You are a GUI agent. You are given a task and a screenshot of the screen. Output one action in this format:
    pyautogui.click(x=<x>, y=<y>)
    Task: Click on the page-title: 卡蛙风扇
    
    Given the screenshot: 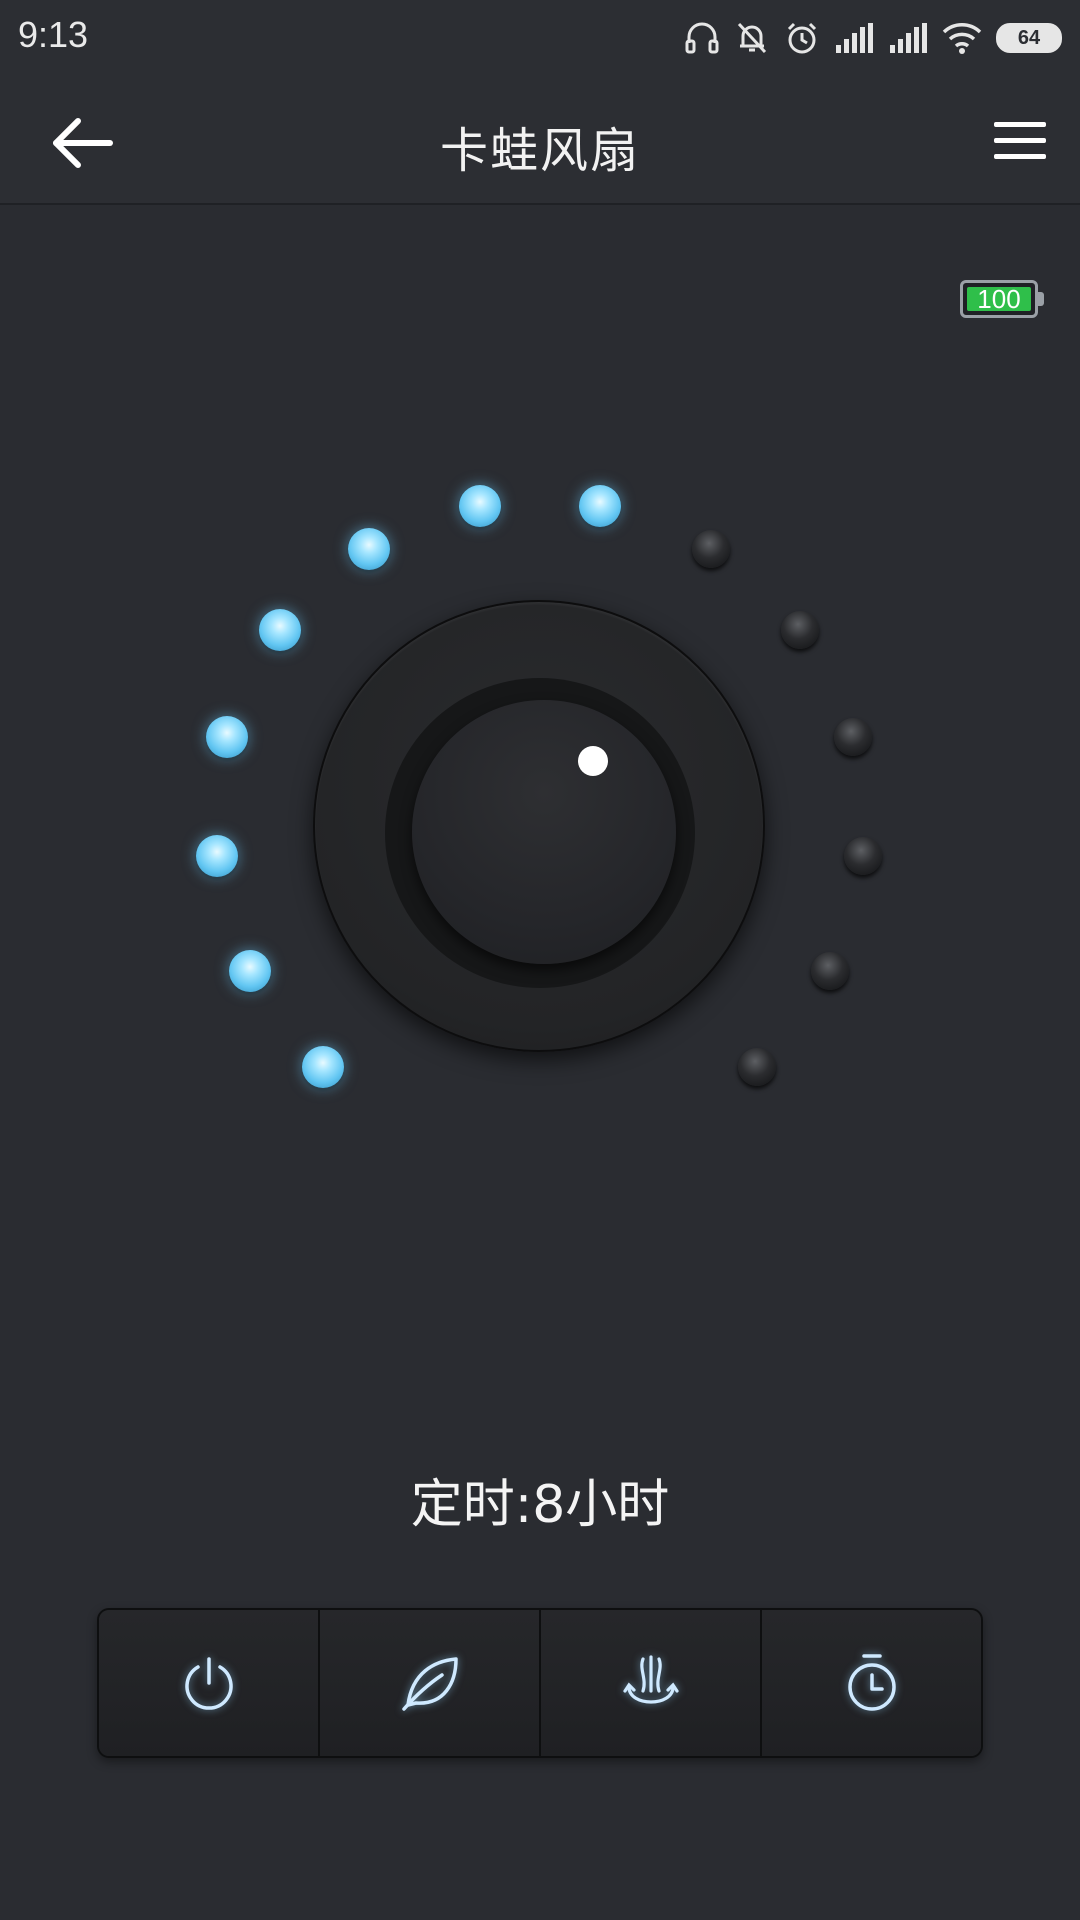 What is the action you would take?
    pyautogui.click(x=539, y=151)
    